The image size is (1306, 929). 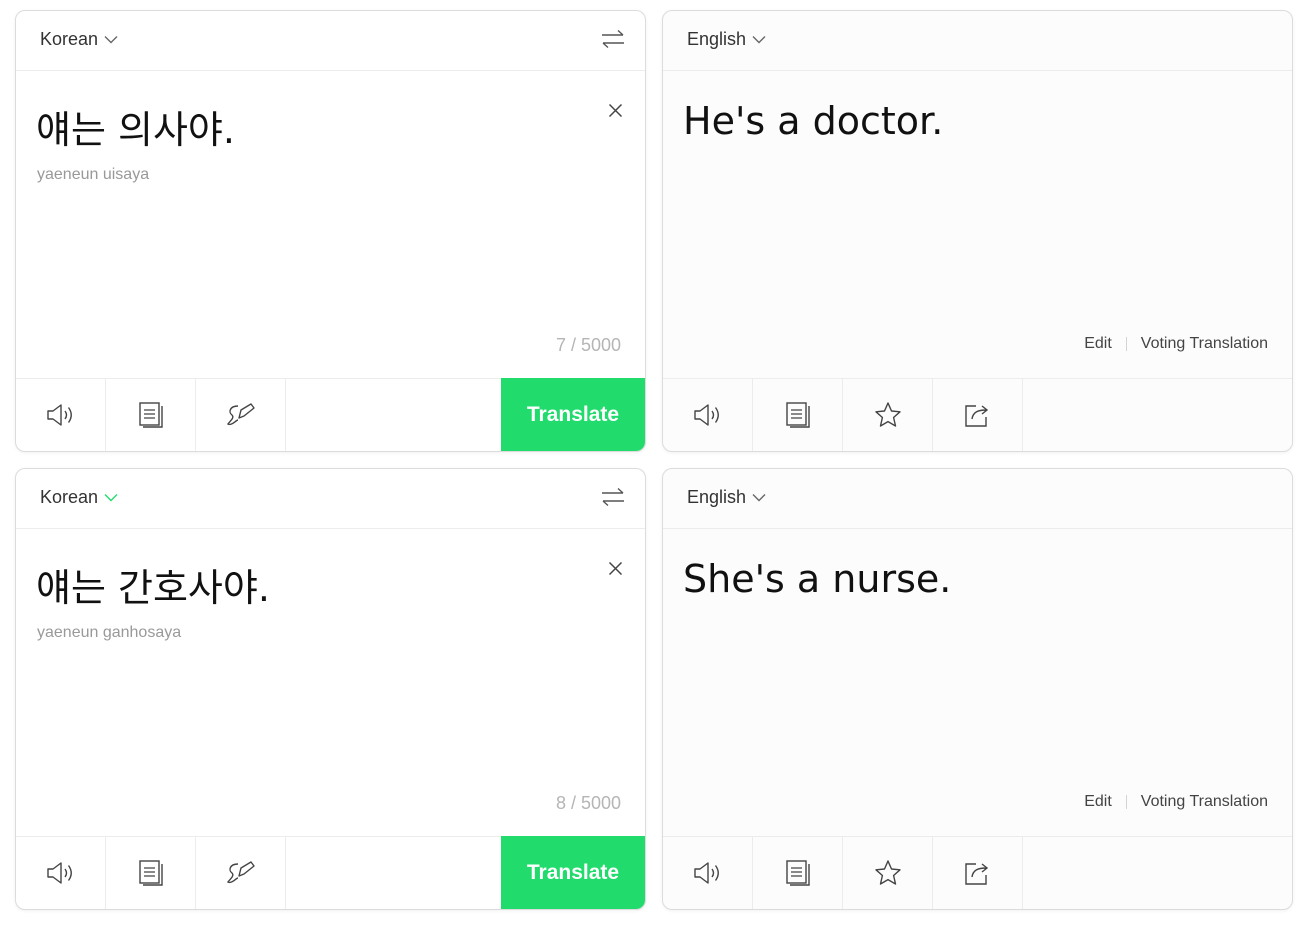 I want to click on source-text-input: 얘는 의사야., so click(x=135, y=126).